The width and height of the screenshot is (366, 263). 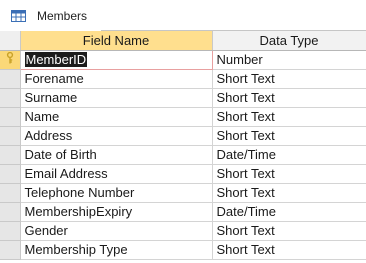 I want to click on table-row: MemberID Number, so click(x=183, y=59).